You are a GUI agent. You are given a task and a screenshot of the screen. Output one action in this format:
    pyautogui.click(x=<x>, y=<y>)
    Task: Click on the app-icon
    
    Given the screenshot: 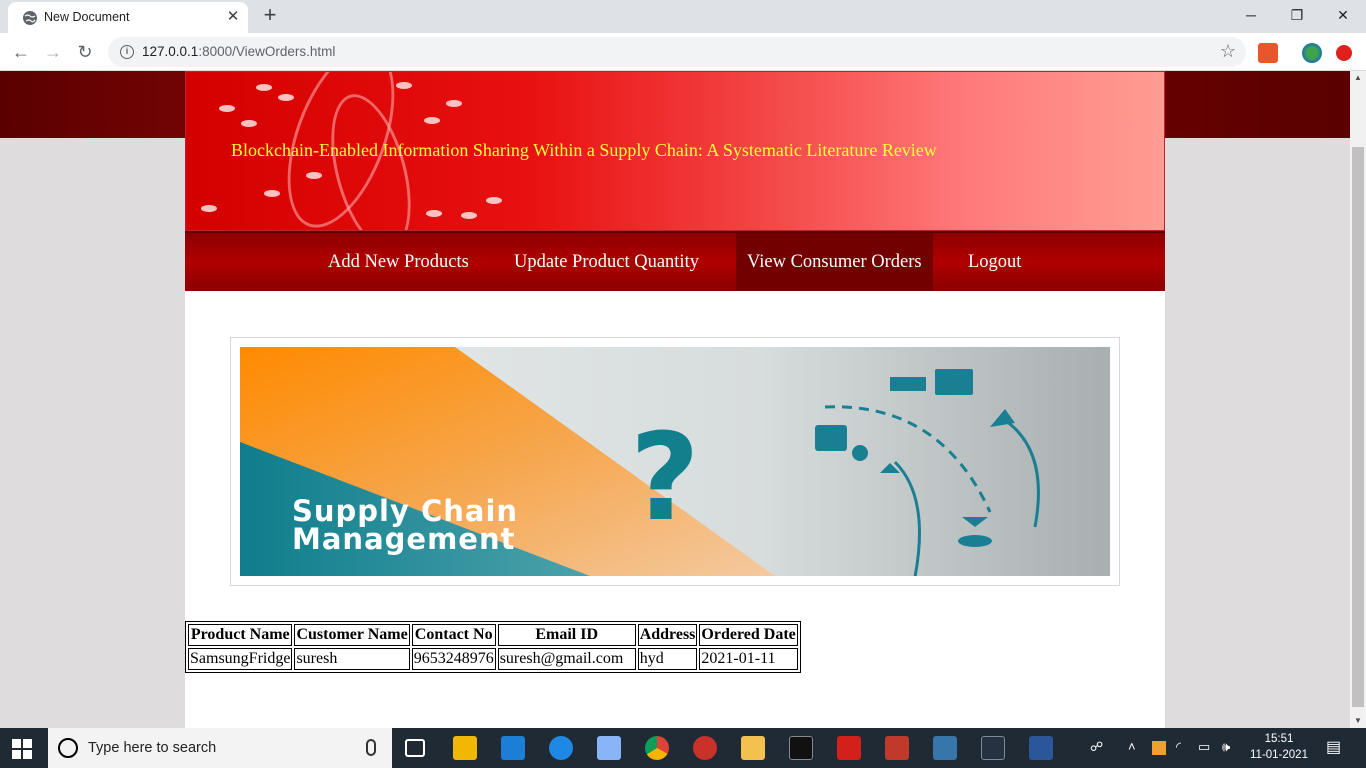 What is the action you would take?
    pyautogui.click(x=609, y=748)
    